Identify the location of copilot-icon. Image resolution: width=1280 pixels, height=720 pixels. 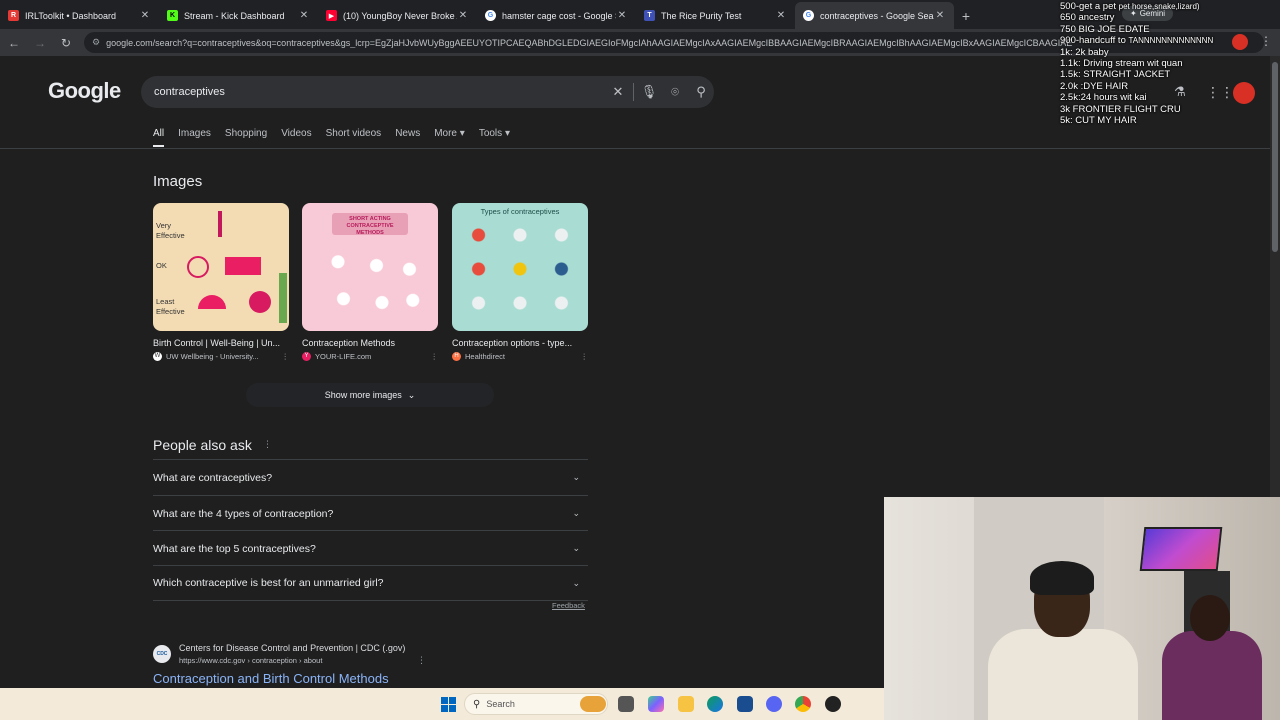
(656, 704).